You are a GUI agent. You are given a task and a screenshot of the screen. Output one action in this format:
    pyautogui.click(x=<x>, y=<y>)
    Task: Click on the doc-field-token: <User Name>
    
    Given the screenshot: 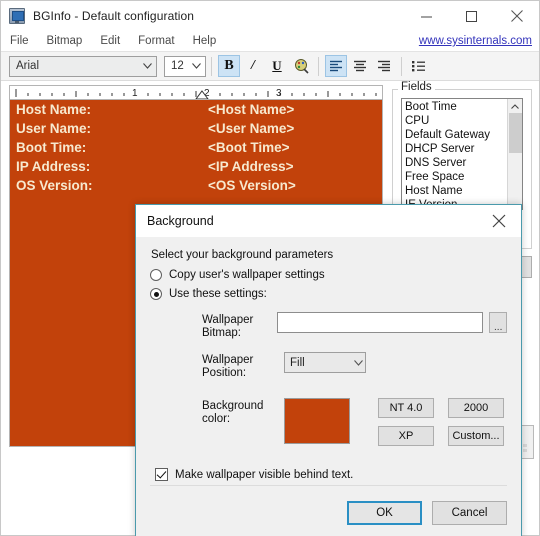 What is the action you would take?
    pyautogui.click(x=251, y=128)
    